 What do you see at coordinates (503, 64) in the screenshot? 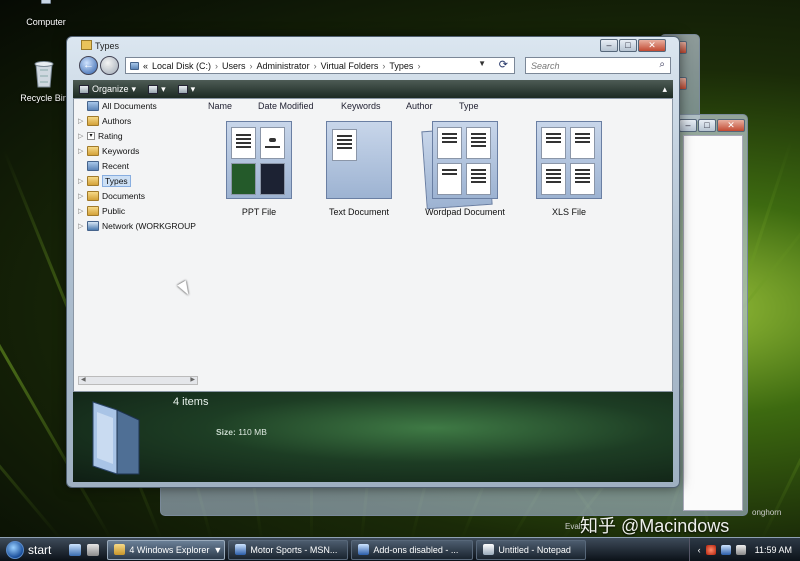
I see `refresh-icon: ⟳` at bounding box center [503, 64].